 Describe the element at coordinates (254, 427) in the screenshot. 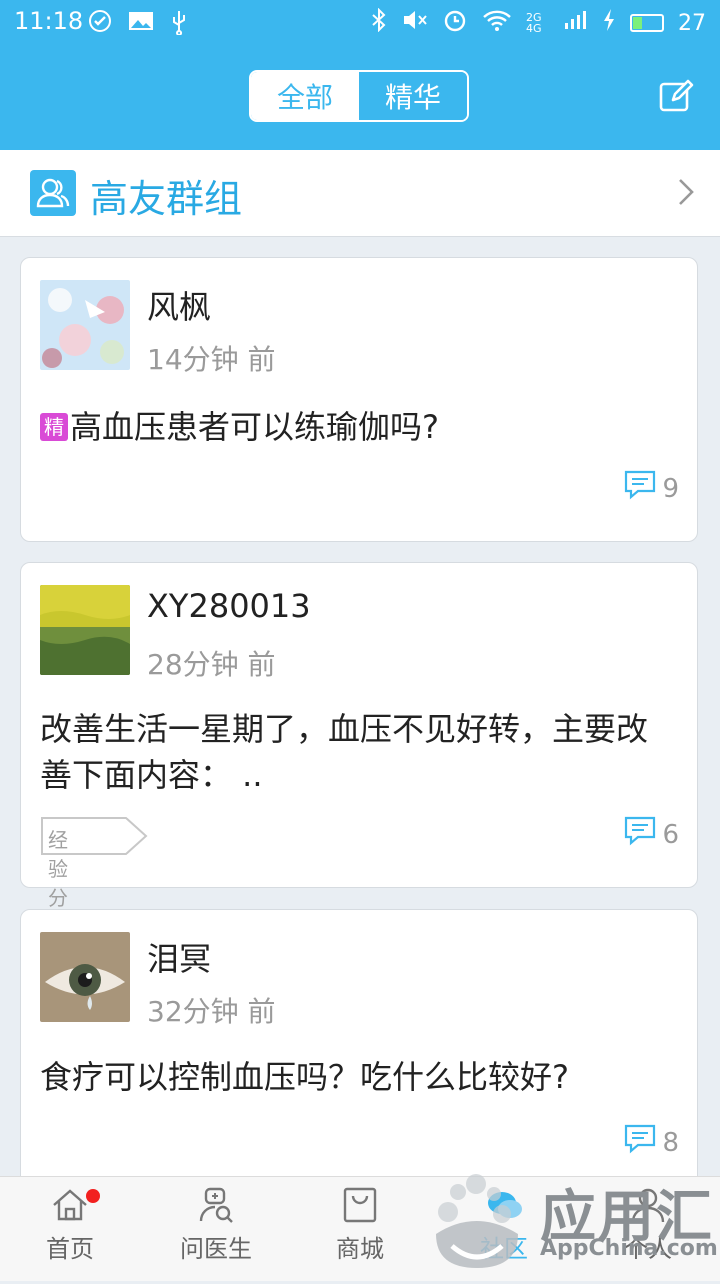

I see `post-text: 高血压患者可以练瑜伽吗?` at that location.